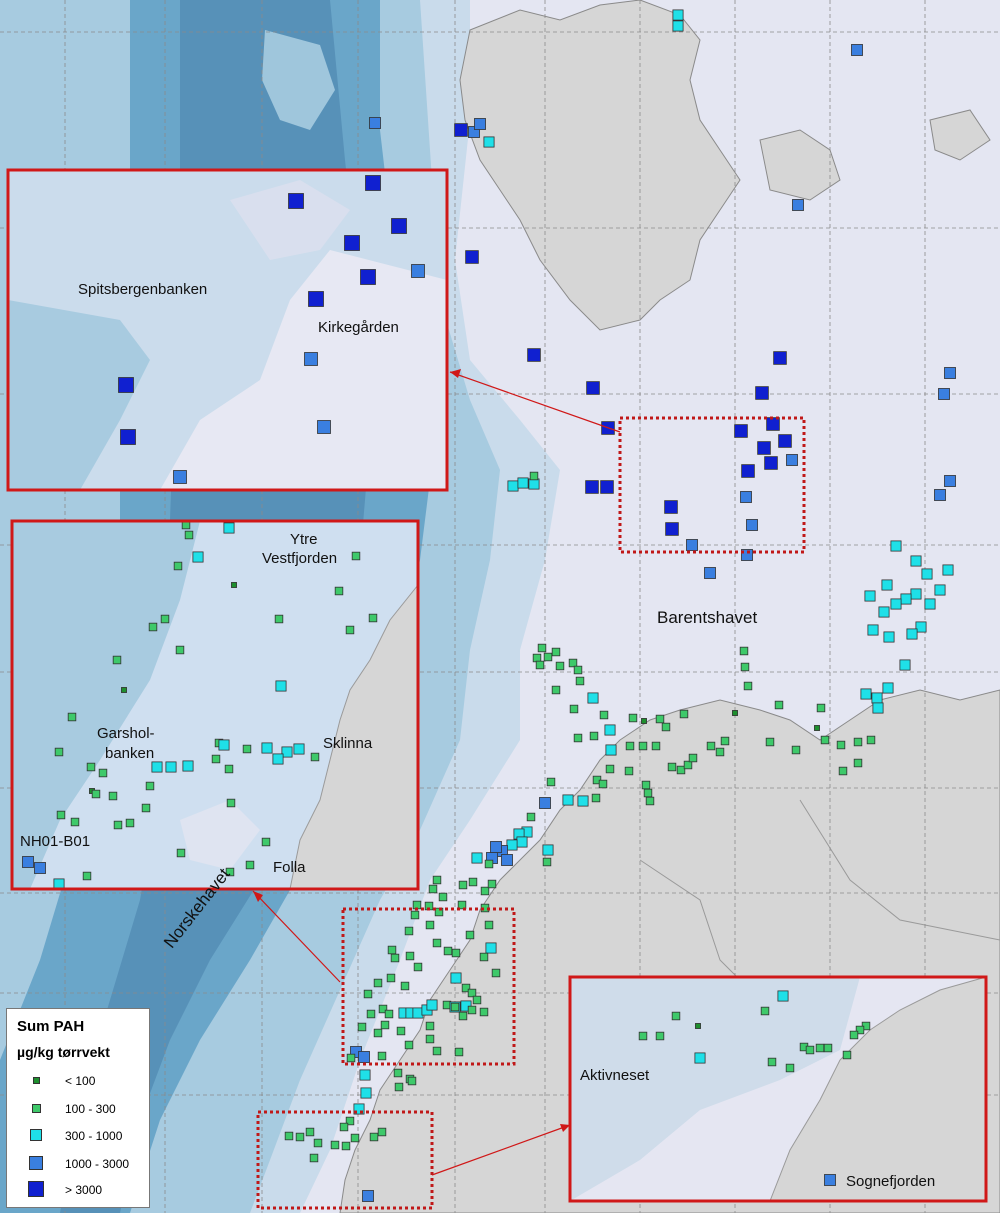  What do you see at coordinates (143, 289) in the screenshot?
I see `spitsbergenbanken-label: Spitsbergenbanken` at bounding box center [143, 289].